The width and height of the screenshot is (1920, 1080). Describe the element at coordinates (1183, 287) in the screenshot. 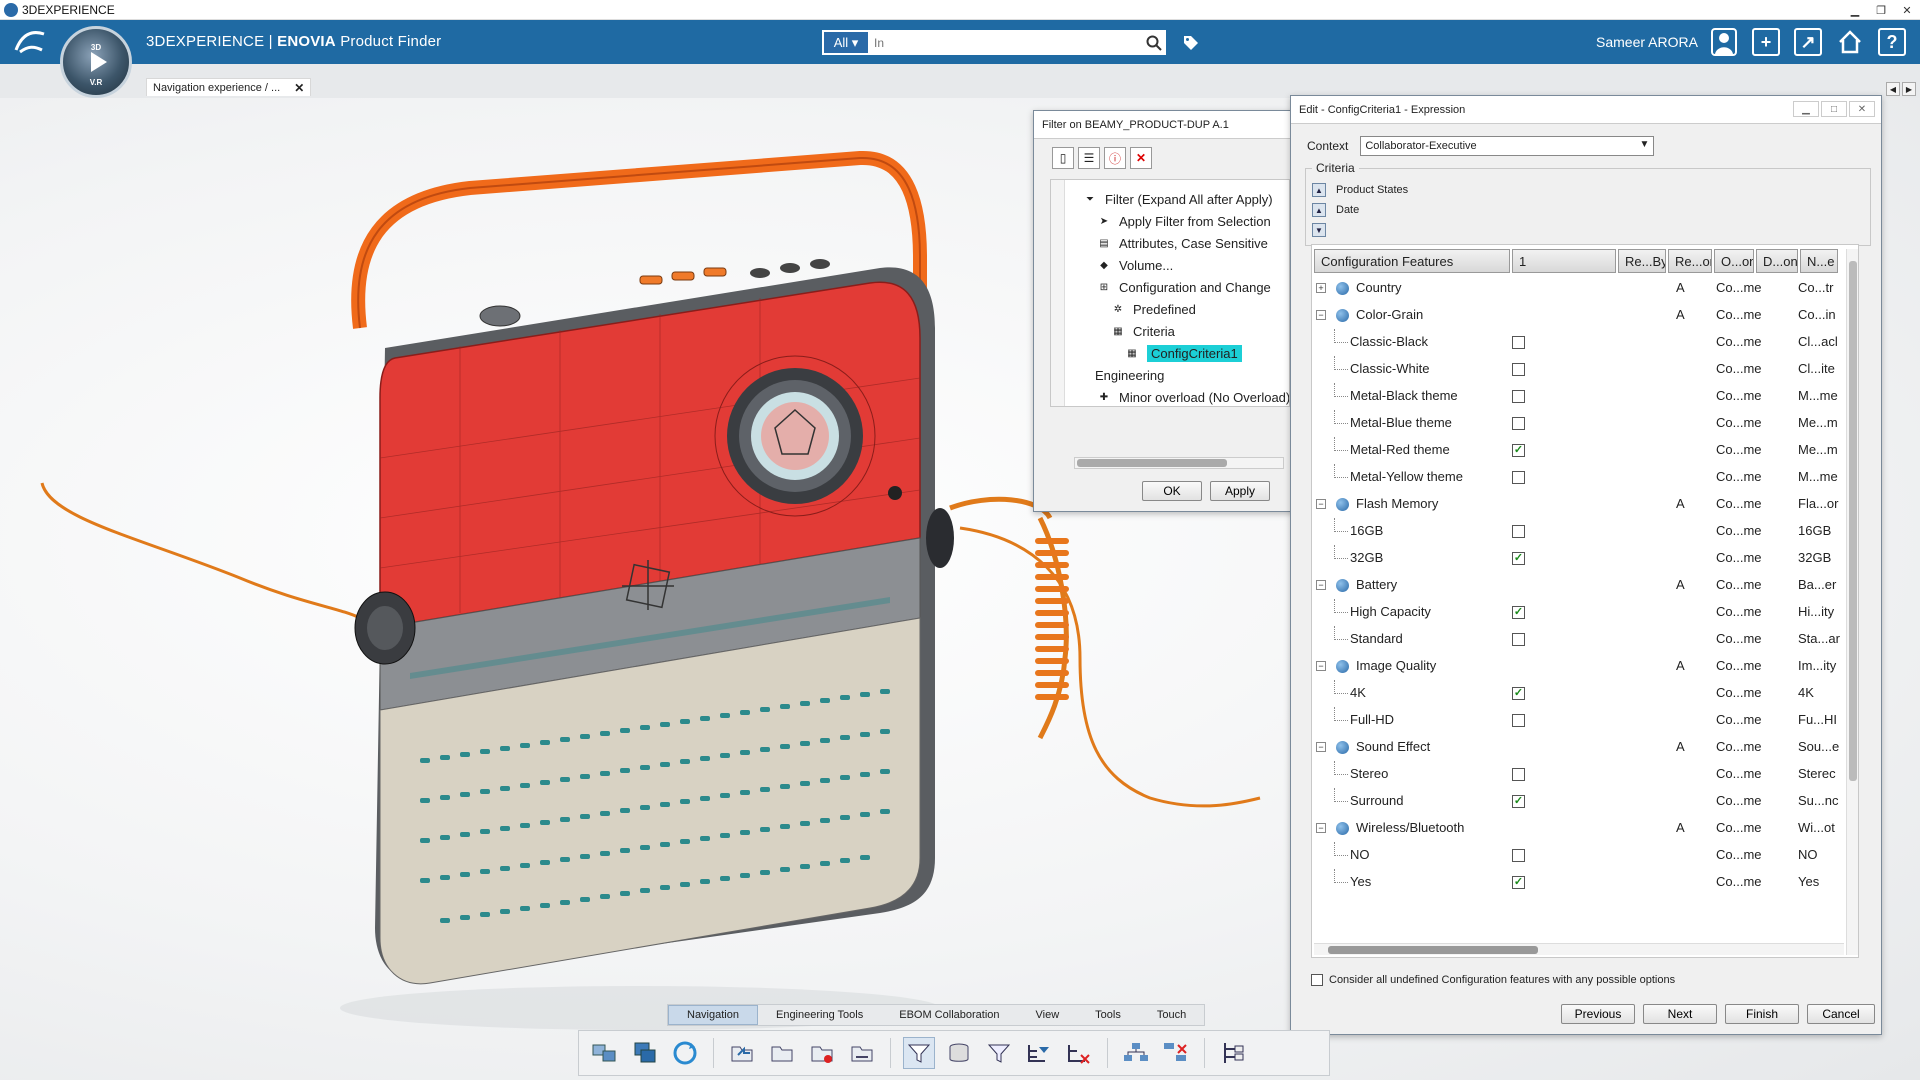

I see `filter-tree-node: ⊞ Configuration and Change` at that location.